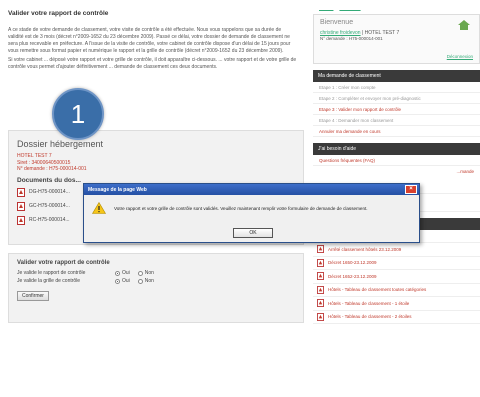  What do you see at coordinates (352, 276) in the screenshot?
I see `reference-label: Décret 1652-23.12.2009` at bounding box center [352, 276].